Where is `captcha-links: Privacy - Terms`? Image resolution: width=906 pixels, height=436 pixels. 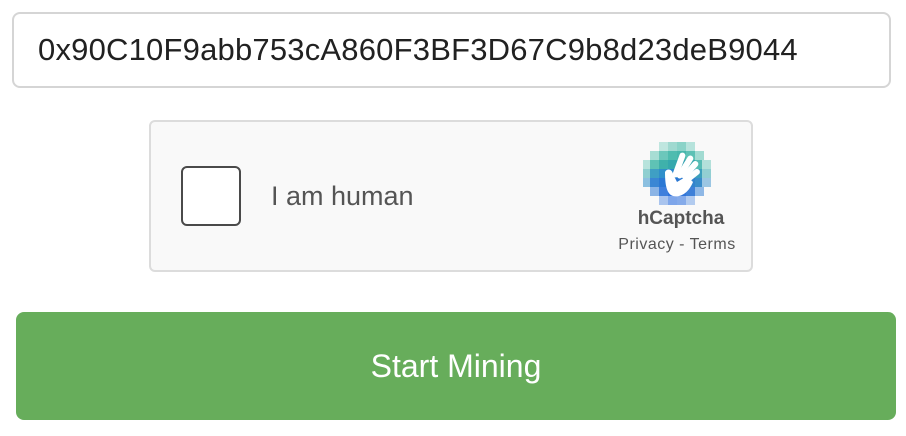
captcha-links: Privacy - Terms is located at coordinates (677, 245).